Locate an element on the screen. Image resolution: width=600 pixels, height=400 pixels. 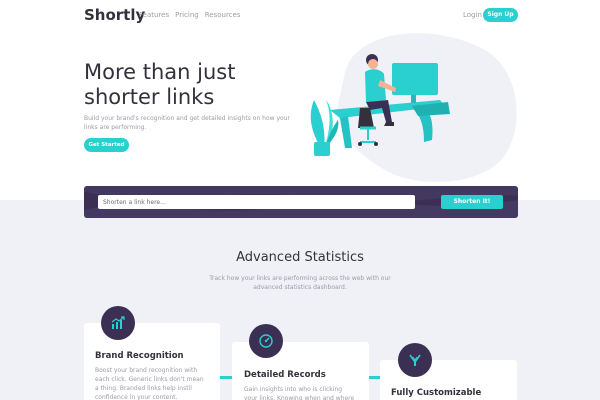
nav-link-features: Features is located at coordinates (154, 15).